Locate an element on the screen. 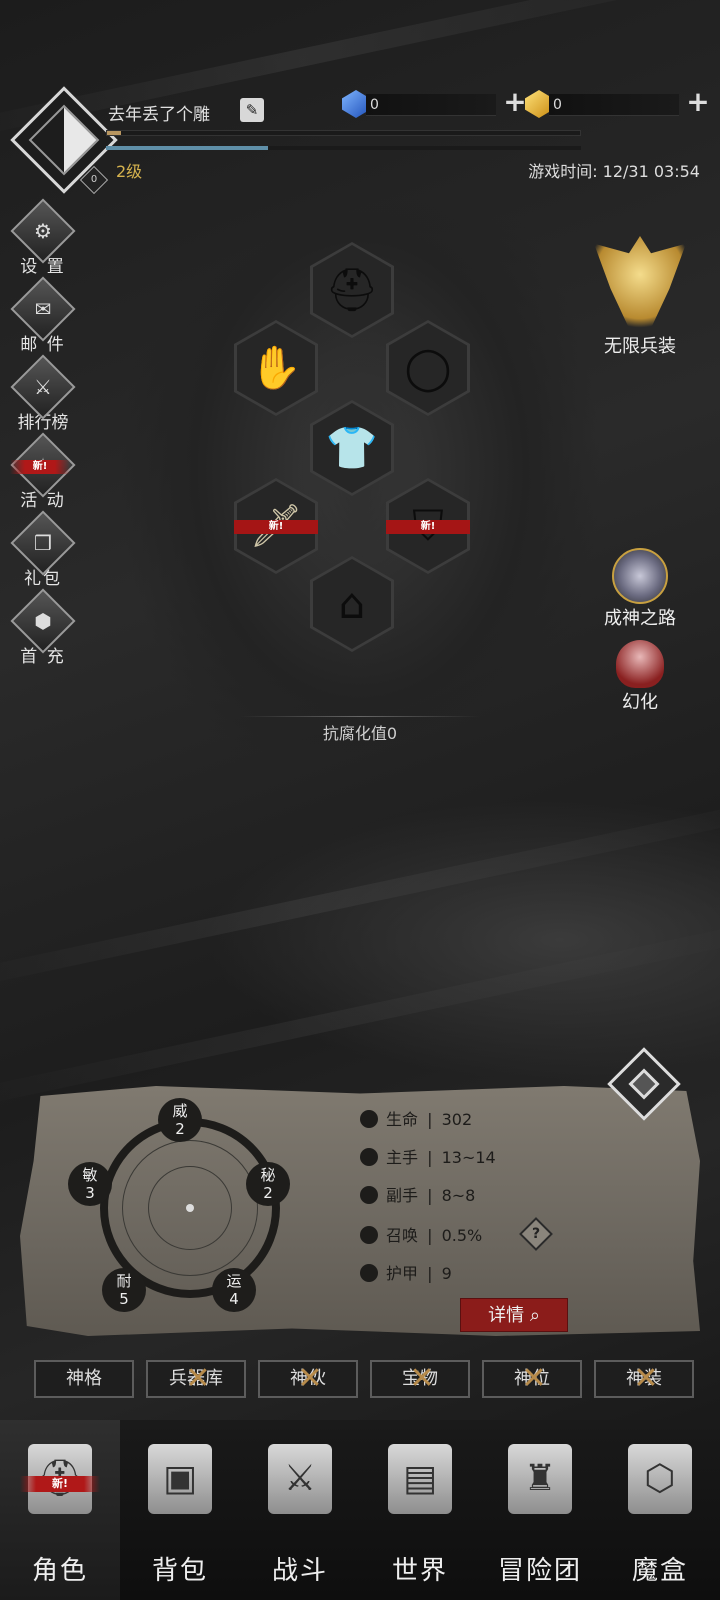 The height and width of the screenshot is (1600, 720). menu-mail: ✉ 邮 件 is located at coordinates (43, 315).